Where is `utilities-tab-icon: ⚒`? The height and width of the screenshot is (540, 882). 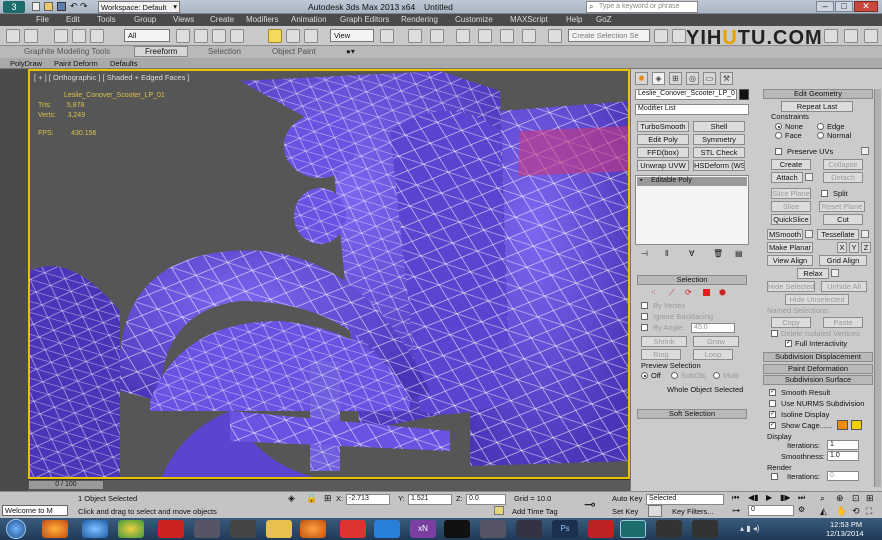 utilities-tab-icon: ⚒ is located at coordinates (726, 78).